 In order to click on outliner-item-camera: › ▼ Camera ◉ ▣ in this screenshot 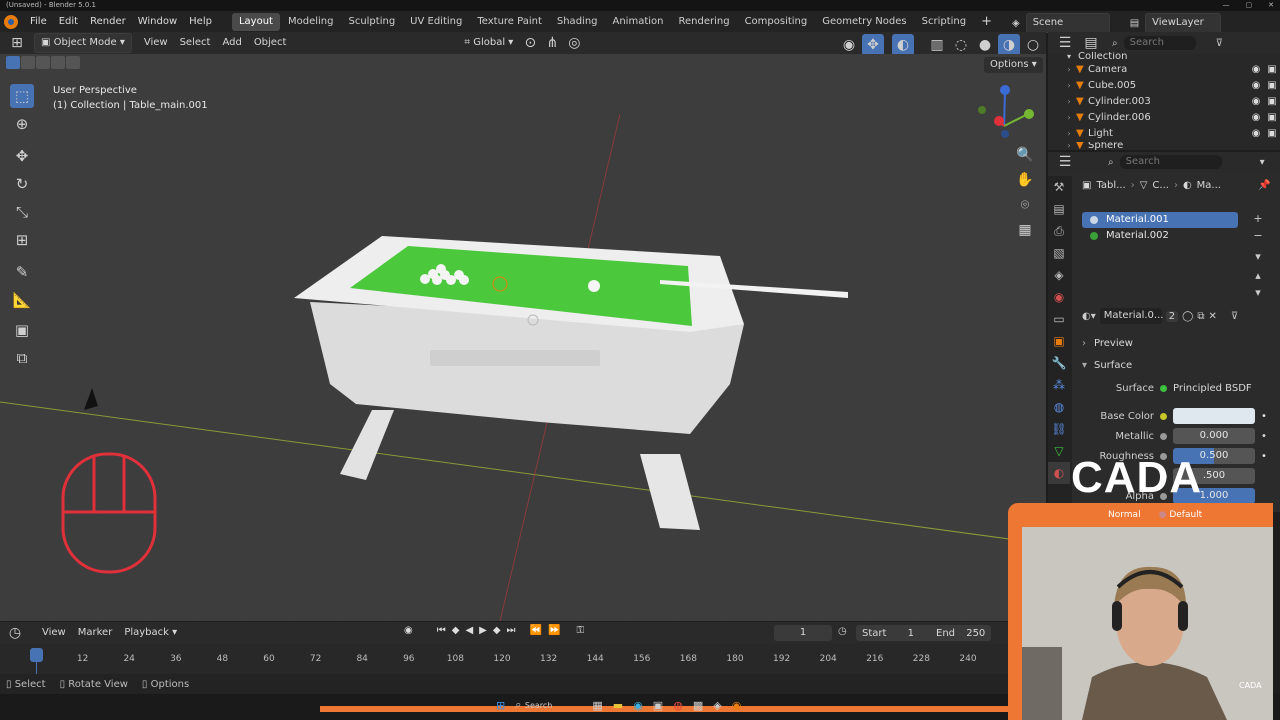, I will do `click(1164, 70)`.